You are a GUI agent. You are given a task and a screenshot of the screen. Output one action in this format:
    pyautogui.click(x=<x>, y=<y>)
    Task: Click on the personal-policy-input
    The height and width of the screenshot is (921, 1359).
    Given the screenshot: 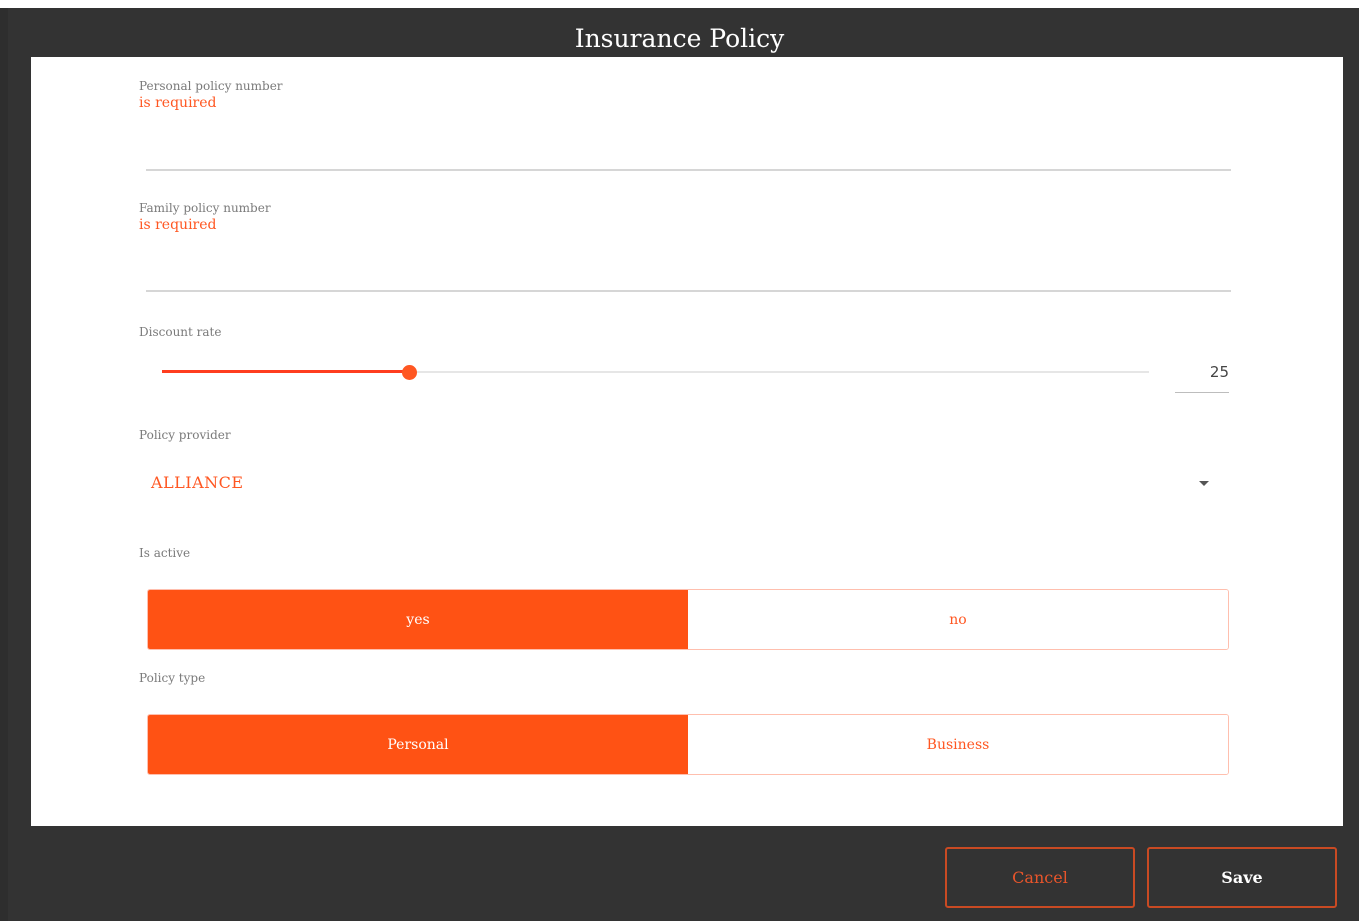 What is the action you would take?
    pyautogui.click(x=688, y=153)
    